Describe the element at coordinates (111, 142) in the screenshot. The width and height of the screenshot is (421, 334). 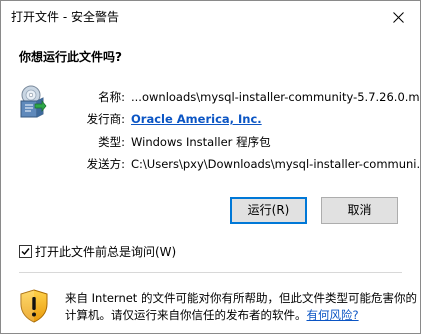
I see `type-label: 类型:` at that location.